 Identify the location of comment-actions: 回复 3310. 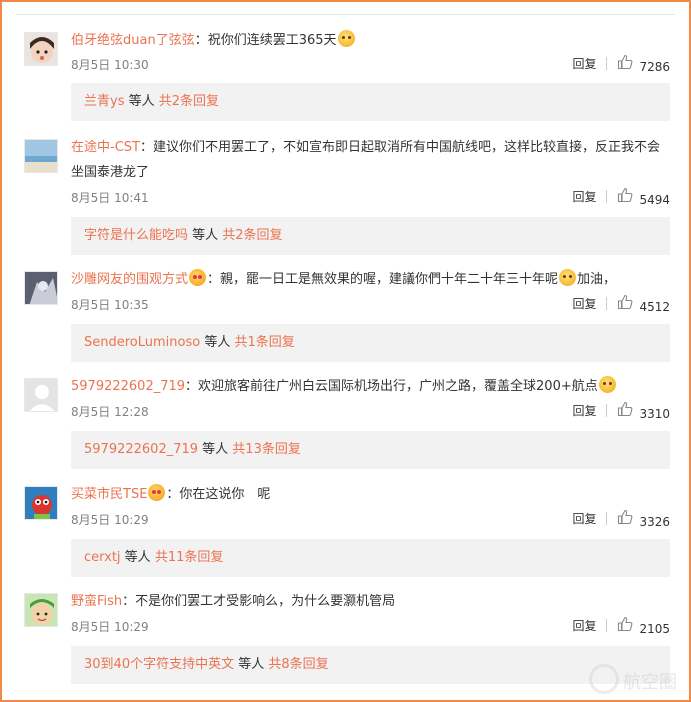
(621, 411).